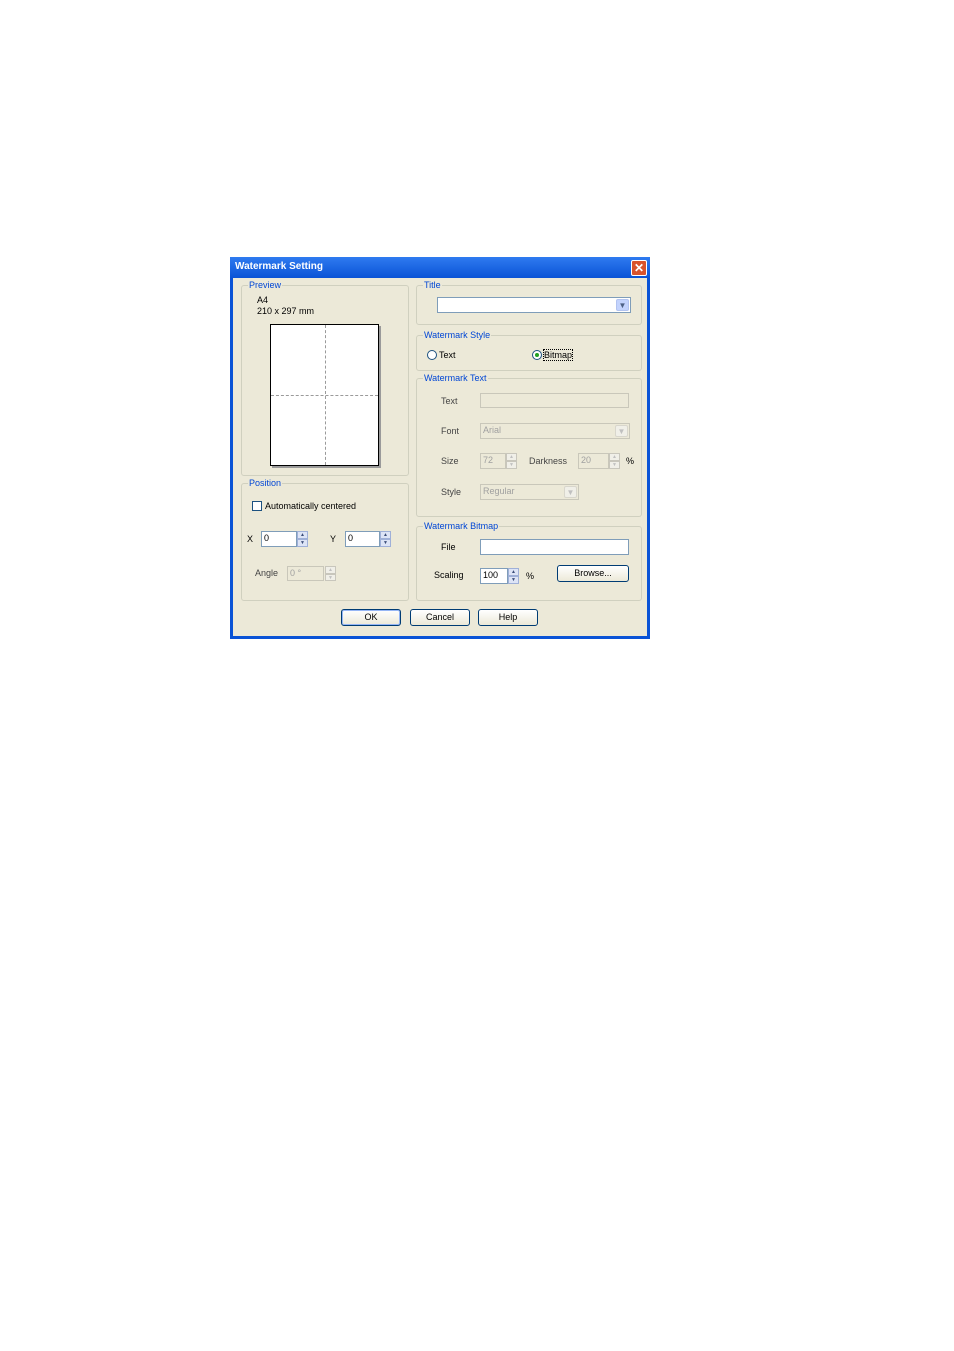 The height and width of the screenshot is (1351, 954). Describe the element at coordinates (534, 305) in the screenshot. I see `title-dropdown: ▼` at that location.